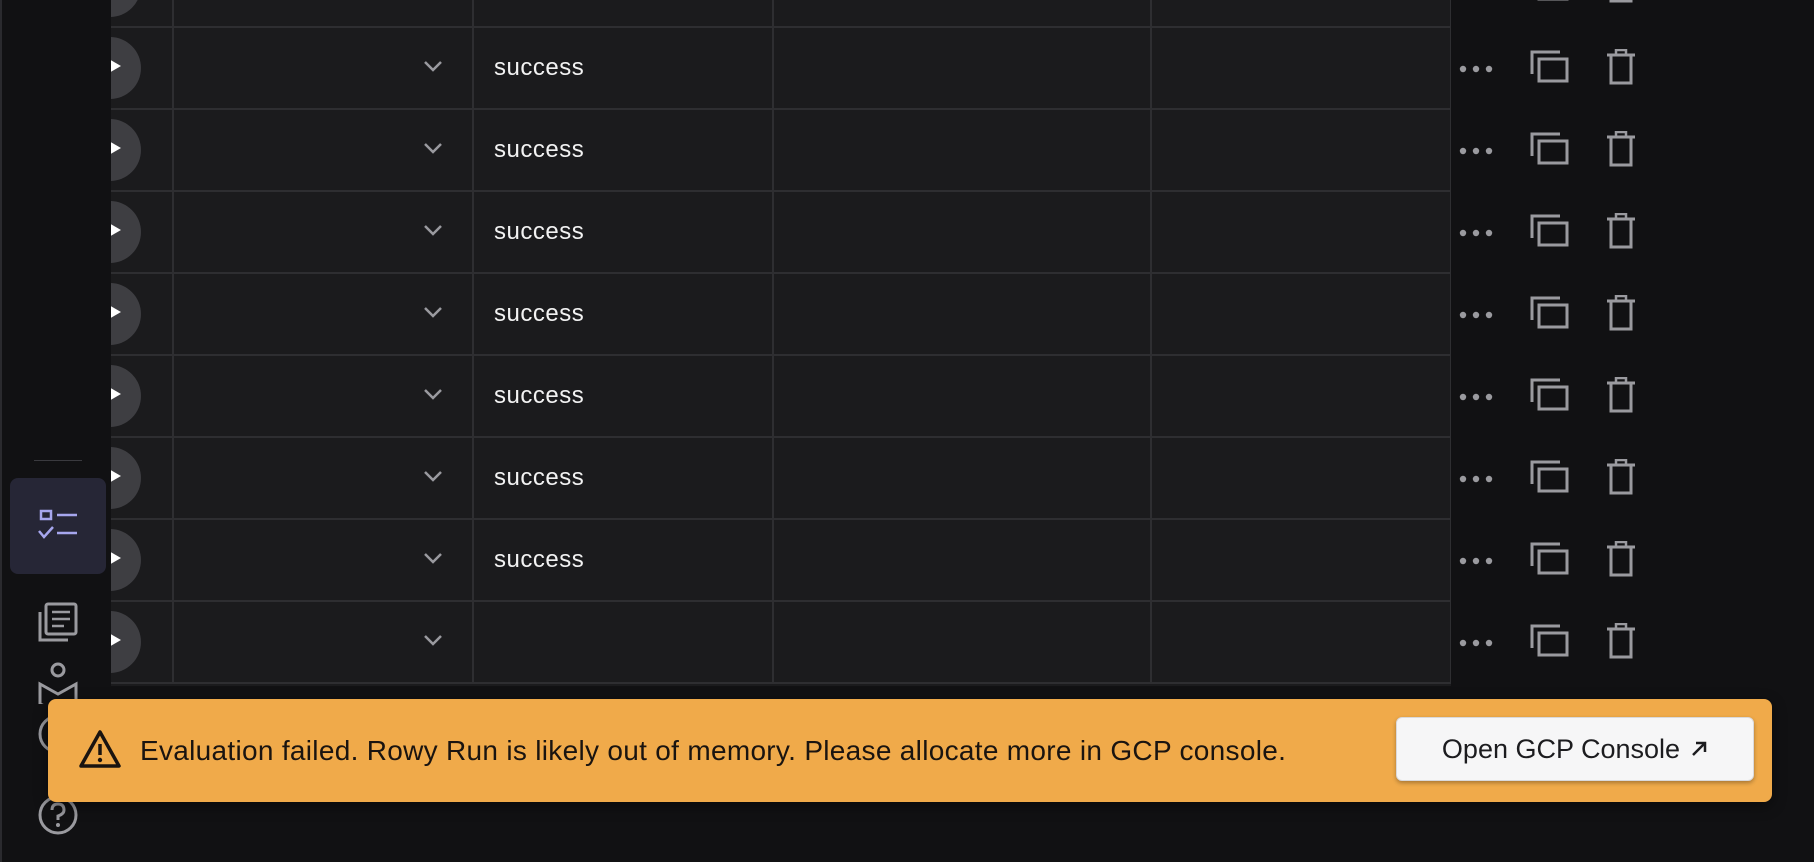  I want to click on sidebar-item-checklist, so click(58, 526).